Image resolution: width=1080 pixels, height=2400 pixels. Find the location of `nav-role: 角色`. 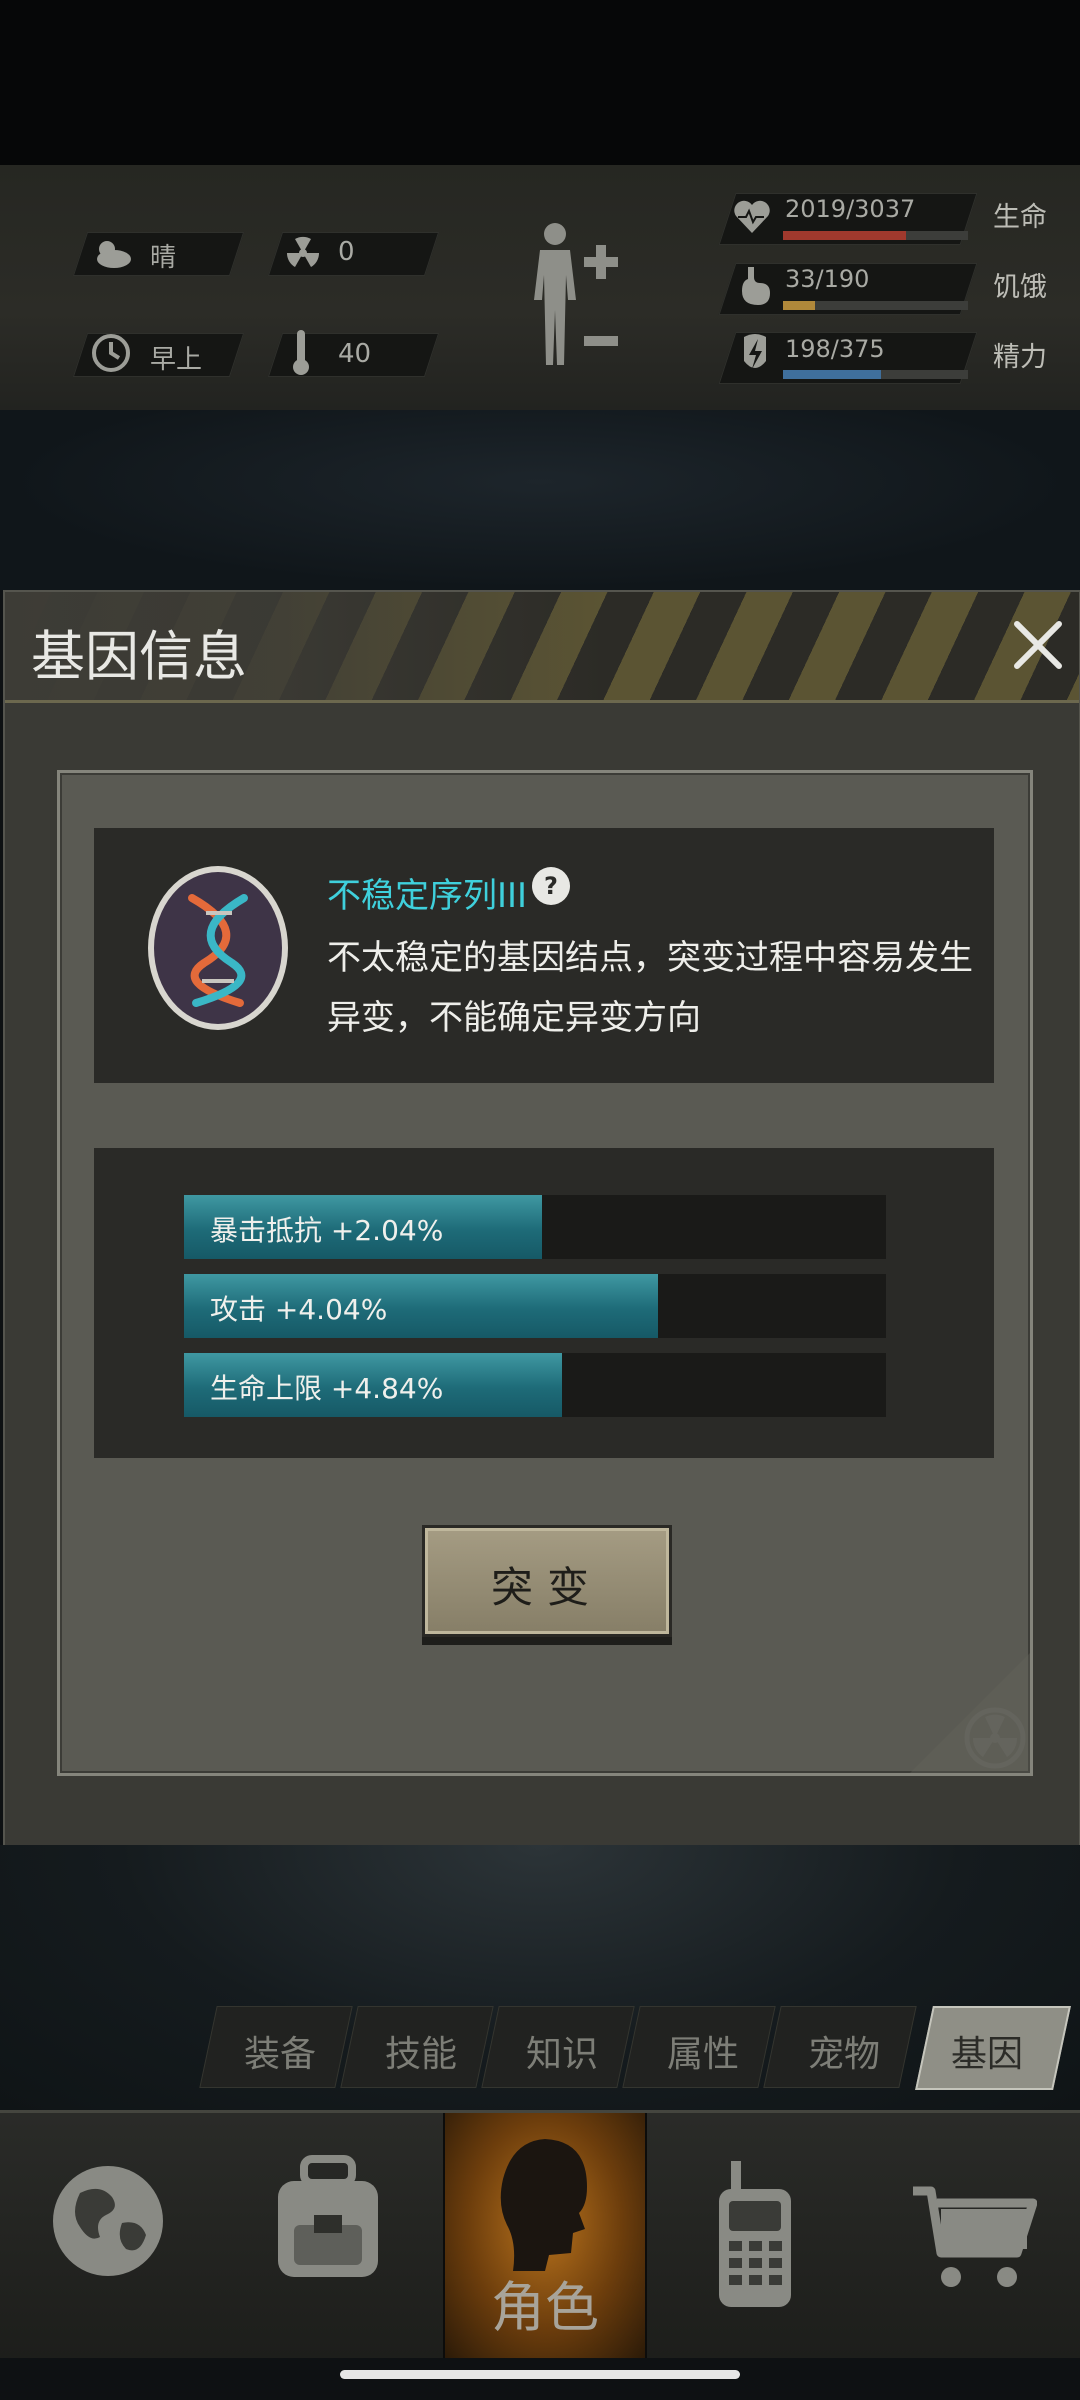

nav-role: 角色 is located at coordinates (545, 2235).